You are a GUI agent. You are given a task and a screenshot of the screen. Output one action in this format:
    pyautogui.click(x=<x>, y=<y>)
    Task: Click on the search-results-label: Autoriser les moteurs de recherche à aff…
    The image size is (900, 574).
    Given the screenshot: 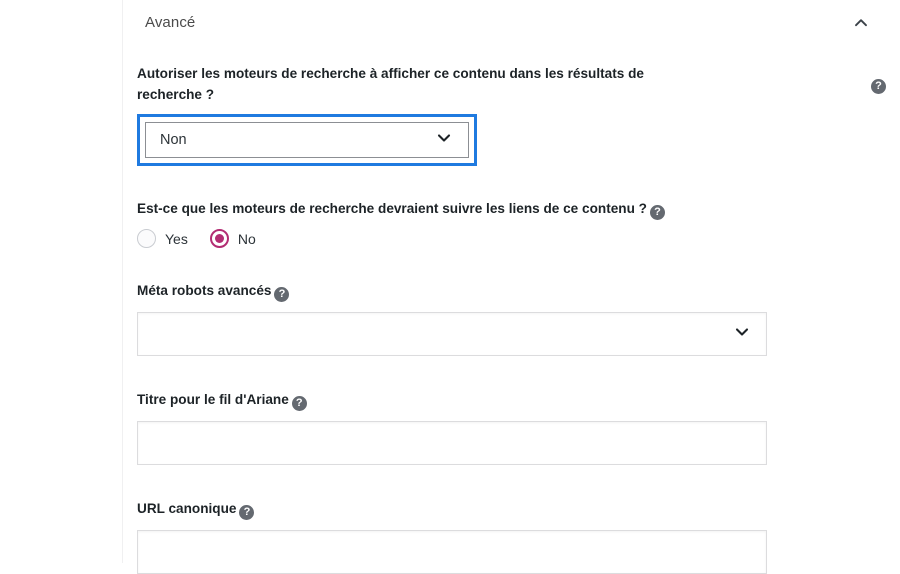 What is the action you would take?
    pyautogui.click(x=390, y=84)
    